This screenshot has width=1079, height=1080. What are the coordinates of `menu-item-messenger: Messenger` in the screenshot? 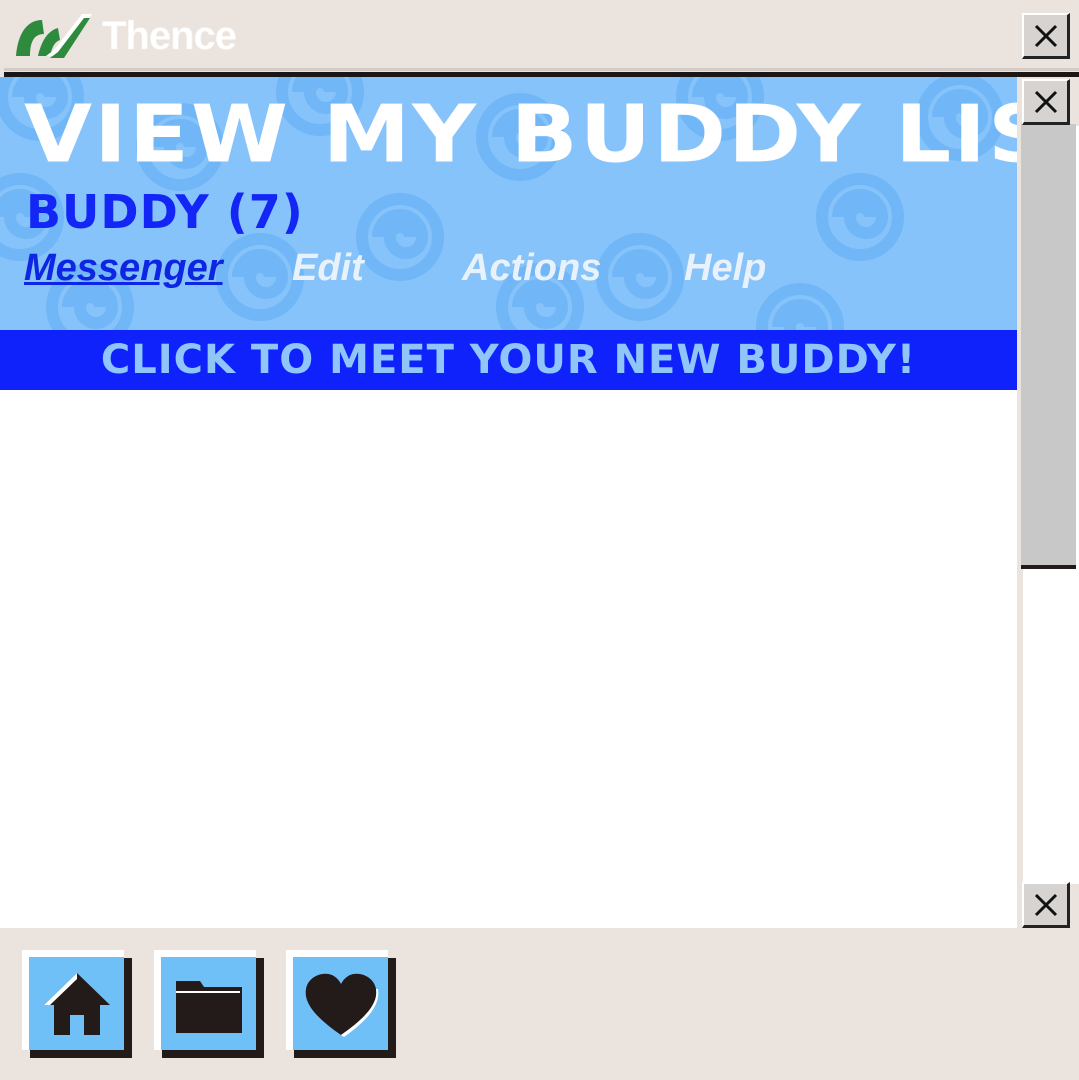 It's located at (123, 268).